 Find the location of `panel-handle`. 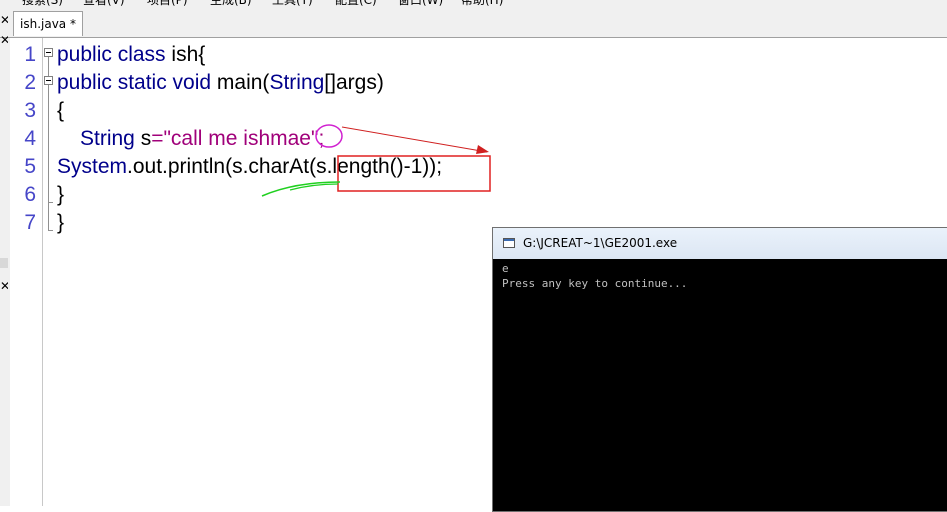

panel-handle is located at coordinates (4, 263).